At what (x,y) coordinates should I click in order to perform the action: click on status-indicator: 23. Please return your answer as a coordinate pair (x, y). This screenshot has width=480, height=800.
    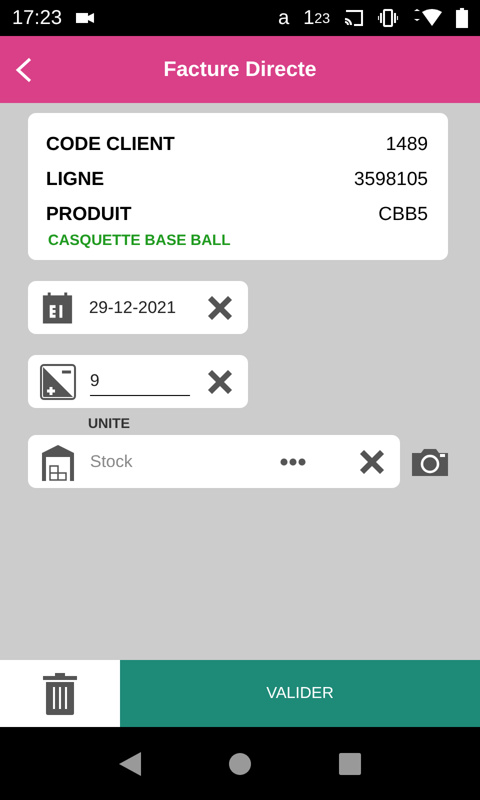
    Looking at the image, I should click on (322, 18).